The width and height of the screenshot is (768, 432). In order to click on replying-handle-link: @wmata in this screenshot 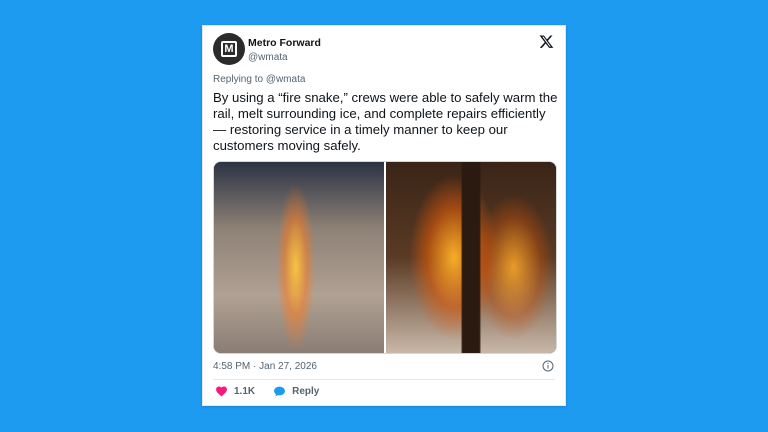, I will do `click(286, 79)`.